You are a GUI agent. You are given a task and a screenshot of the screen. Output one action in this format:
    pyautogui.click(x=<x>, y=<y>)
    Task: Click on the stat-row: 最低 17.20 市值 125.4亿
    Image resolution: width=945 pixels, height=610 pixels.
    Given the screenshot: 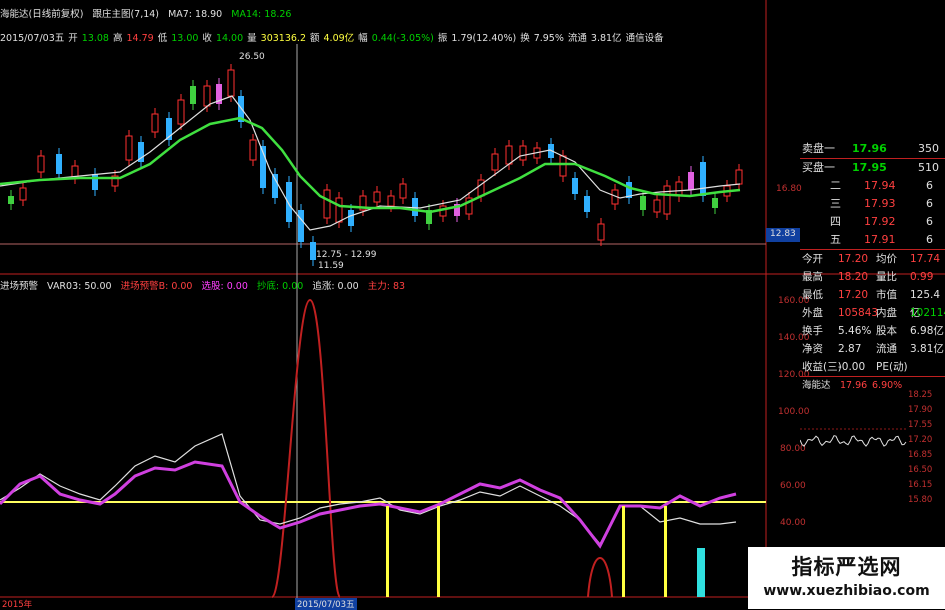 What is the action you would take?
    pyautogui.click(x=872, y=302)
    